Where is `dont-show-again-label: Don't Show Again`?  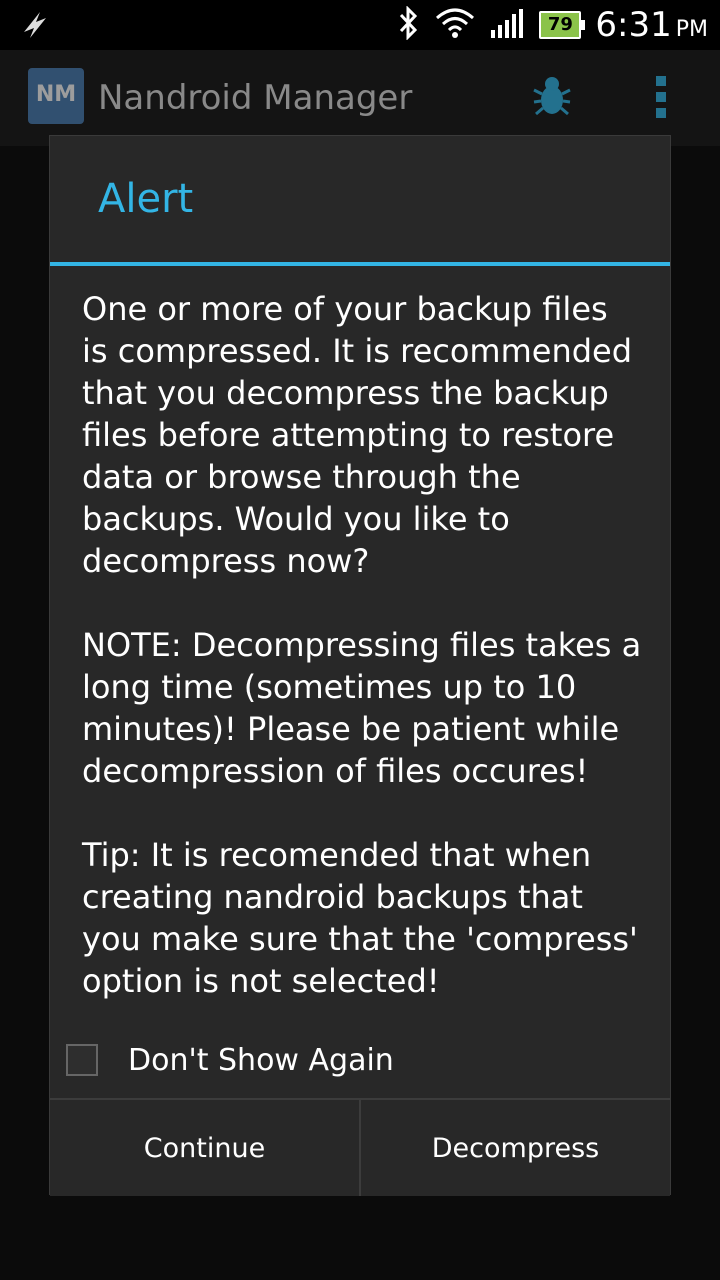
dont-show-again-label: Don't Show Again is located at coordinates (261, 1060).